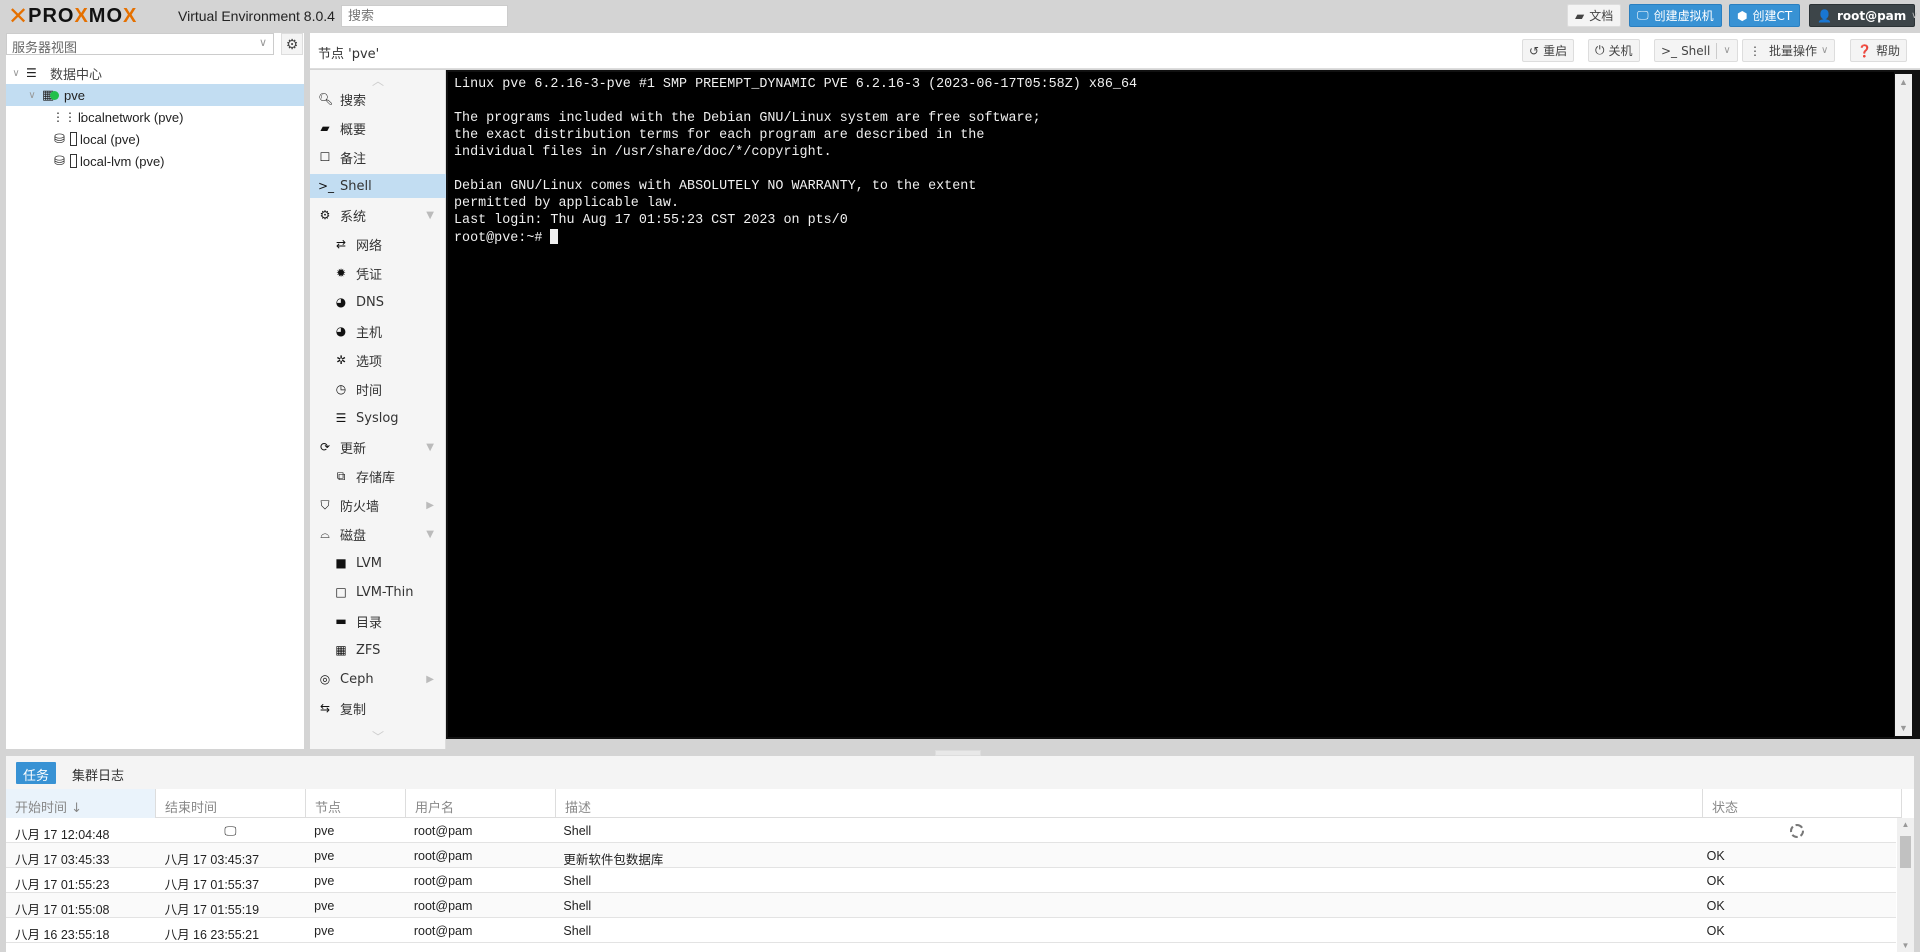  I want to click on scroll-down-icon: ﹀, so click(378, 736).